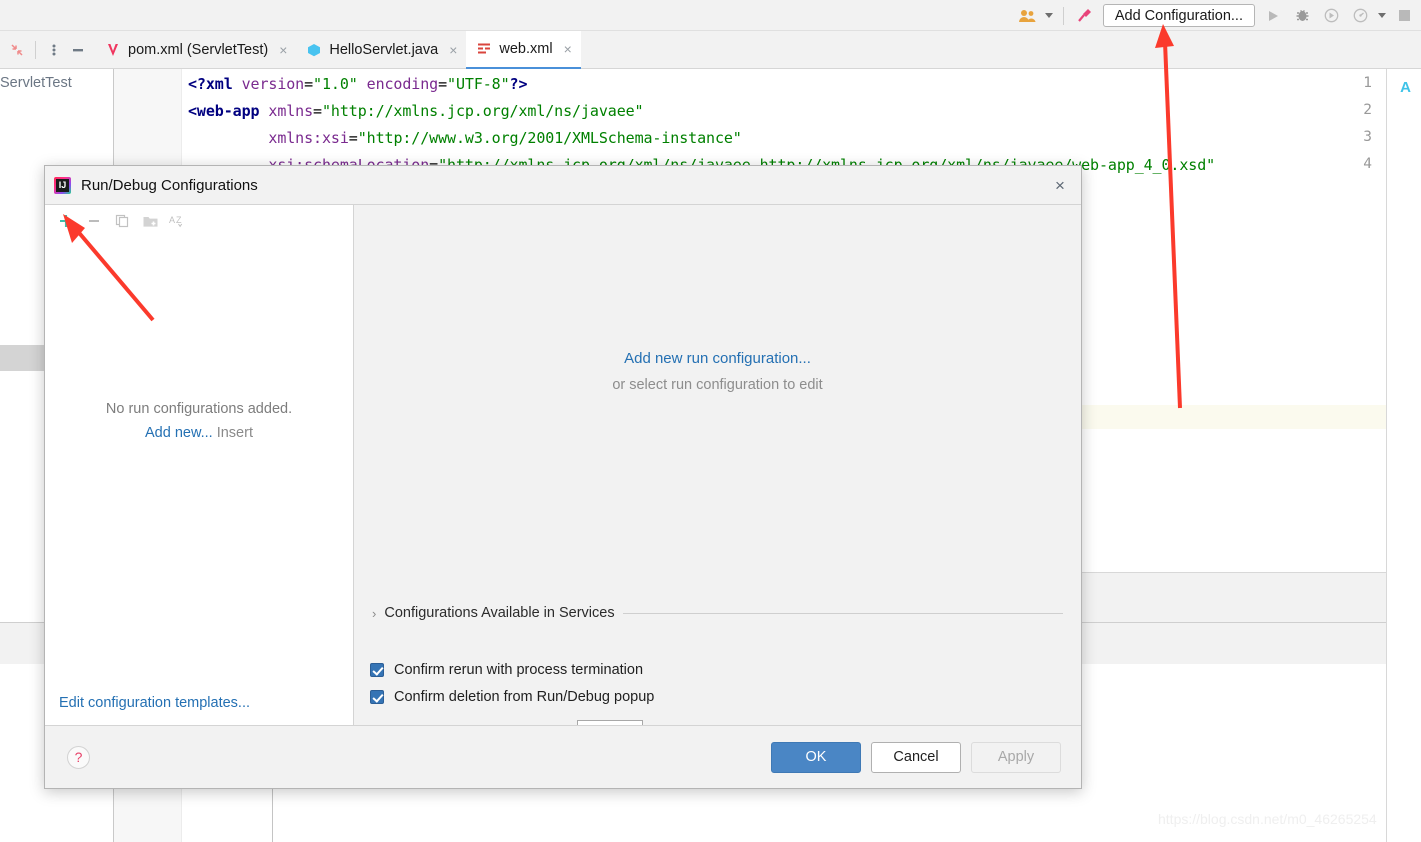  Describe the element at coordinates (377, 670) in the screenshot. I see `confirm-rerun-checkbox` at that location.